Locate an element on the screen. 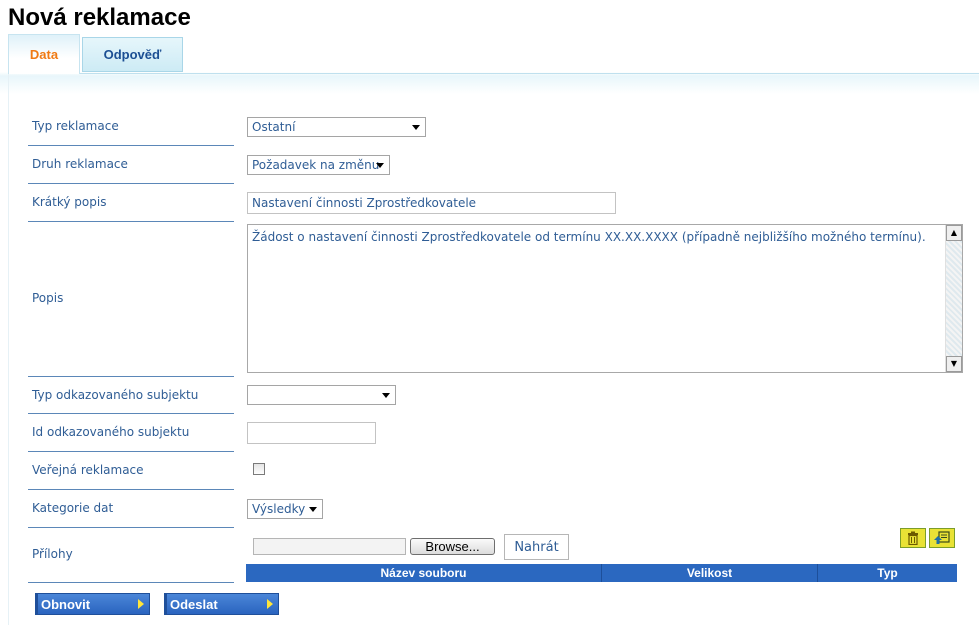  content-border is located at coordinates (8, 349).